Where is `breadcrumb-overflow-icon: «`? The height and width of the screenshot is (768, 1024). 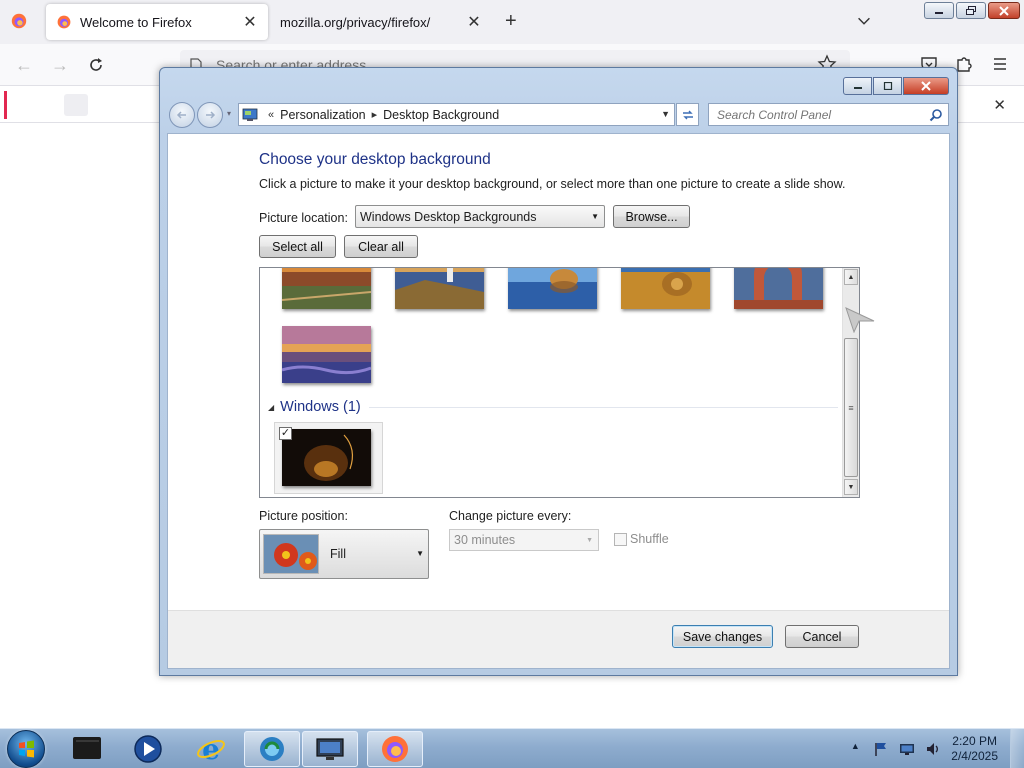
breadcrumb-overflow-icon: « is located at coordinates (271, 115).